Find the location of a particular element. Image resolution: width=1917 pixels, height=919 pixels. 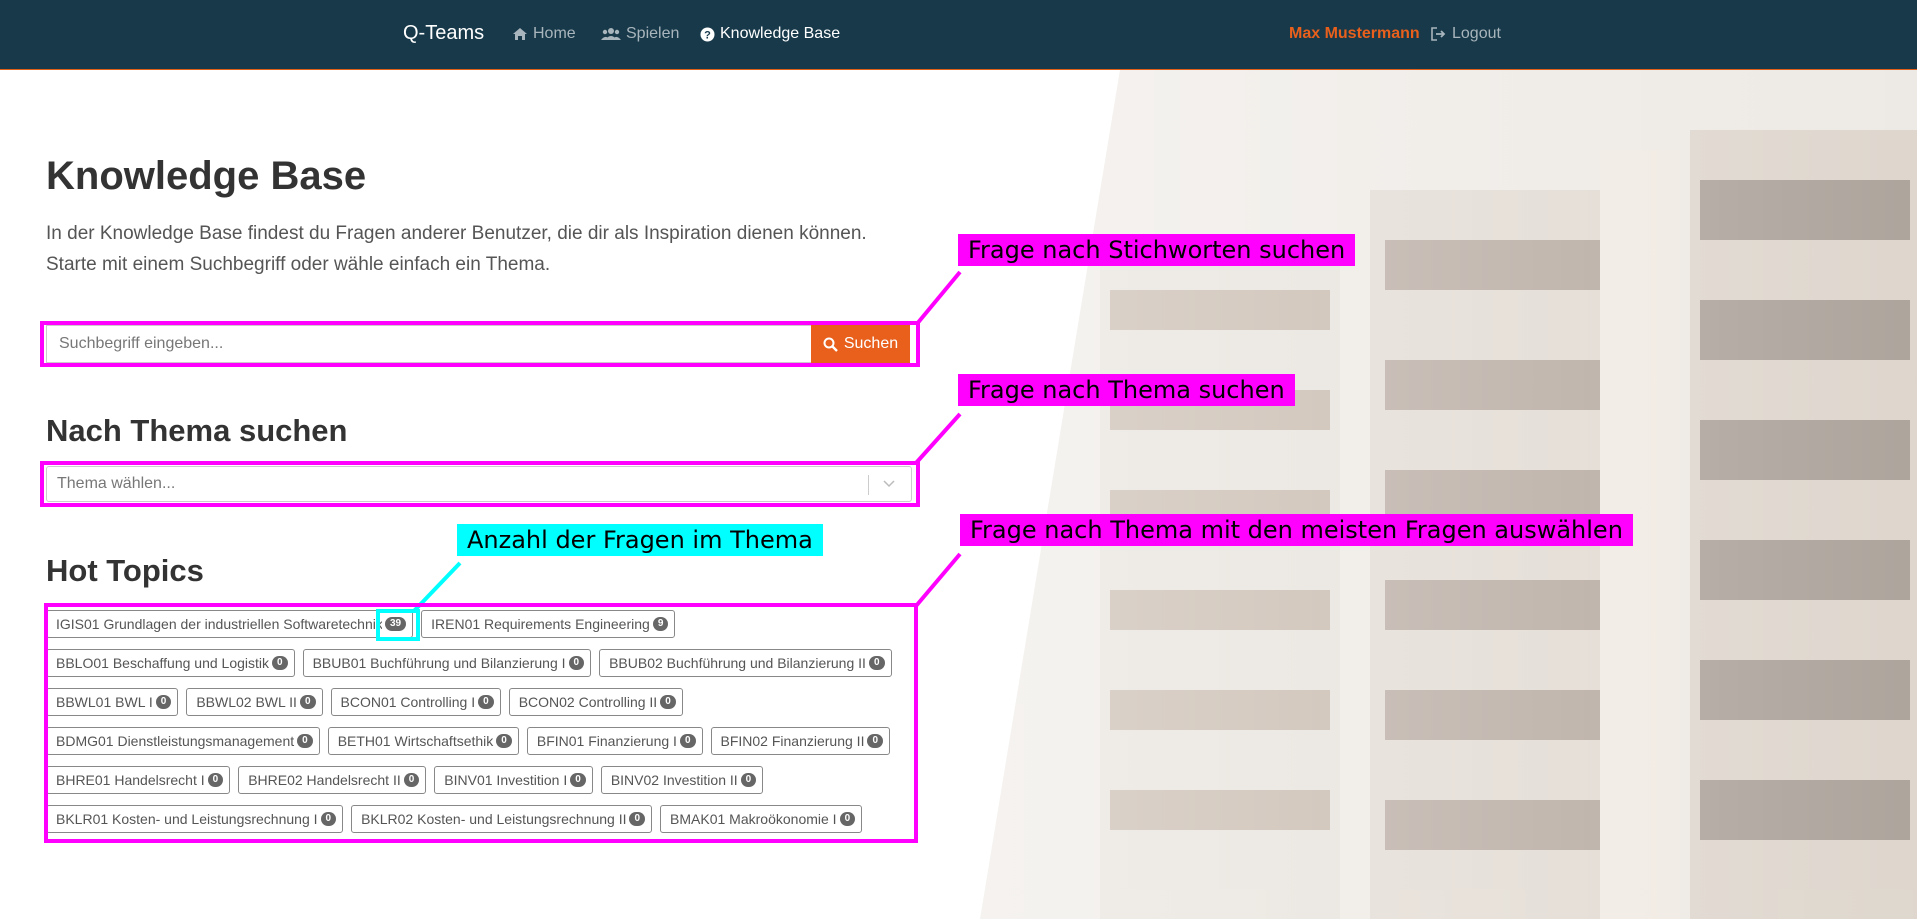

hot-topics-heading: Hot Topics is located at coordinates (125, 570).